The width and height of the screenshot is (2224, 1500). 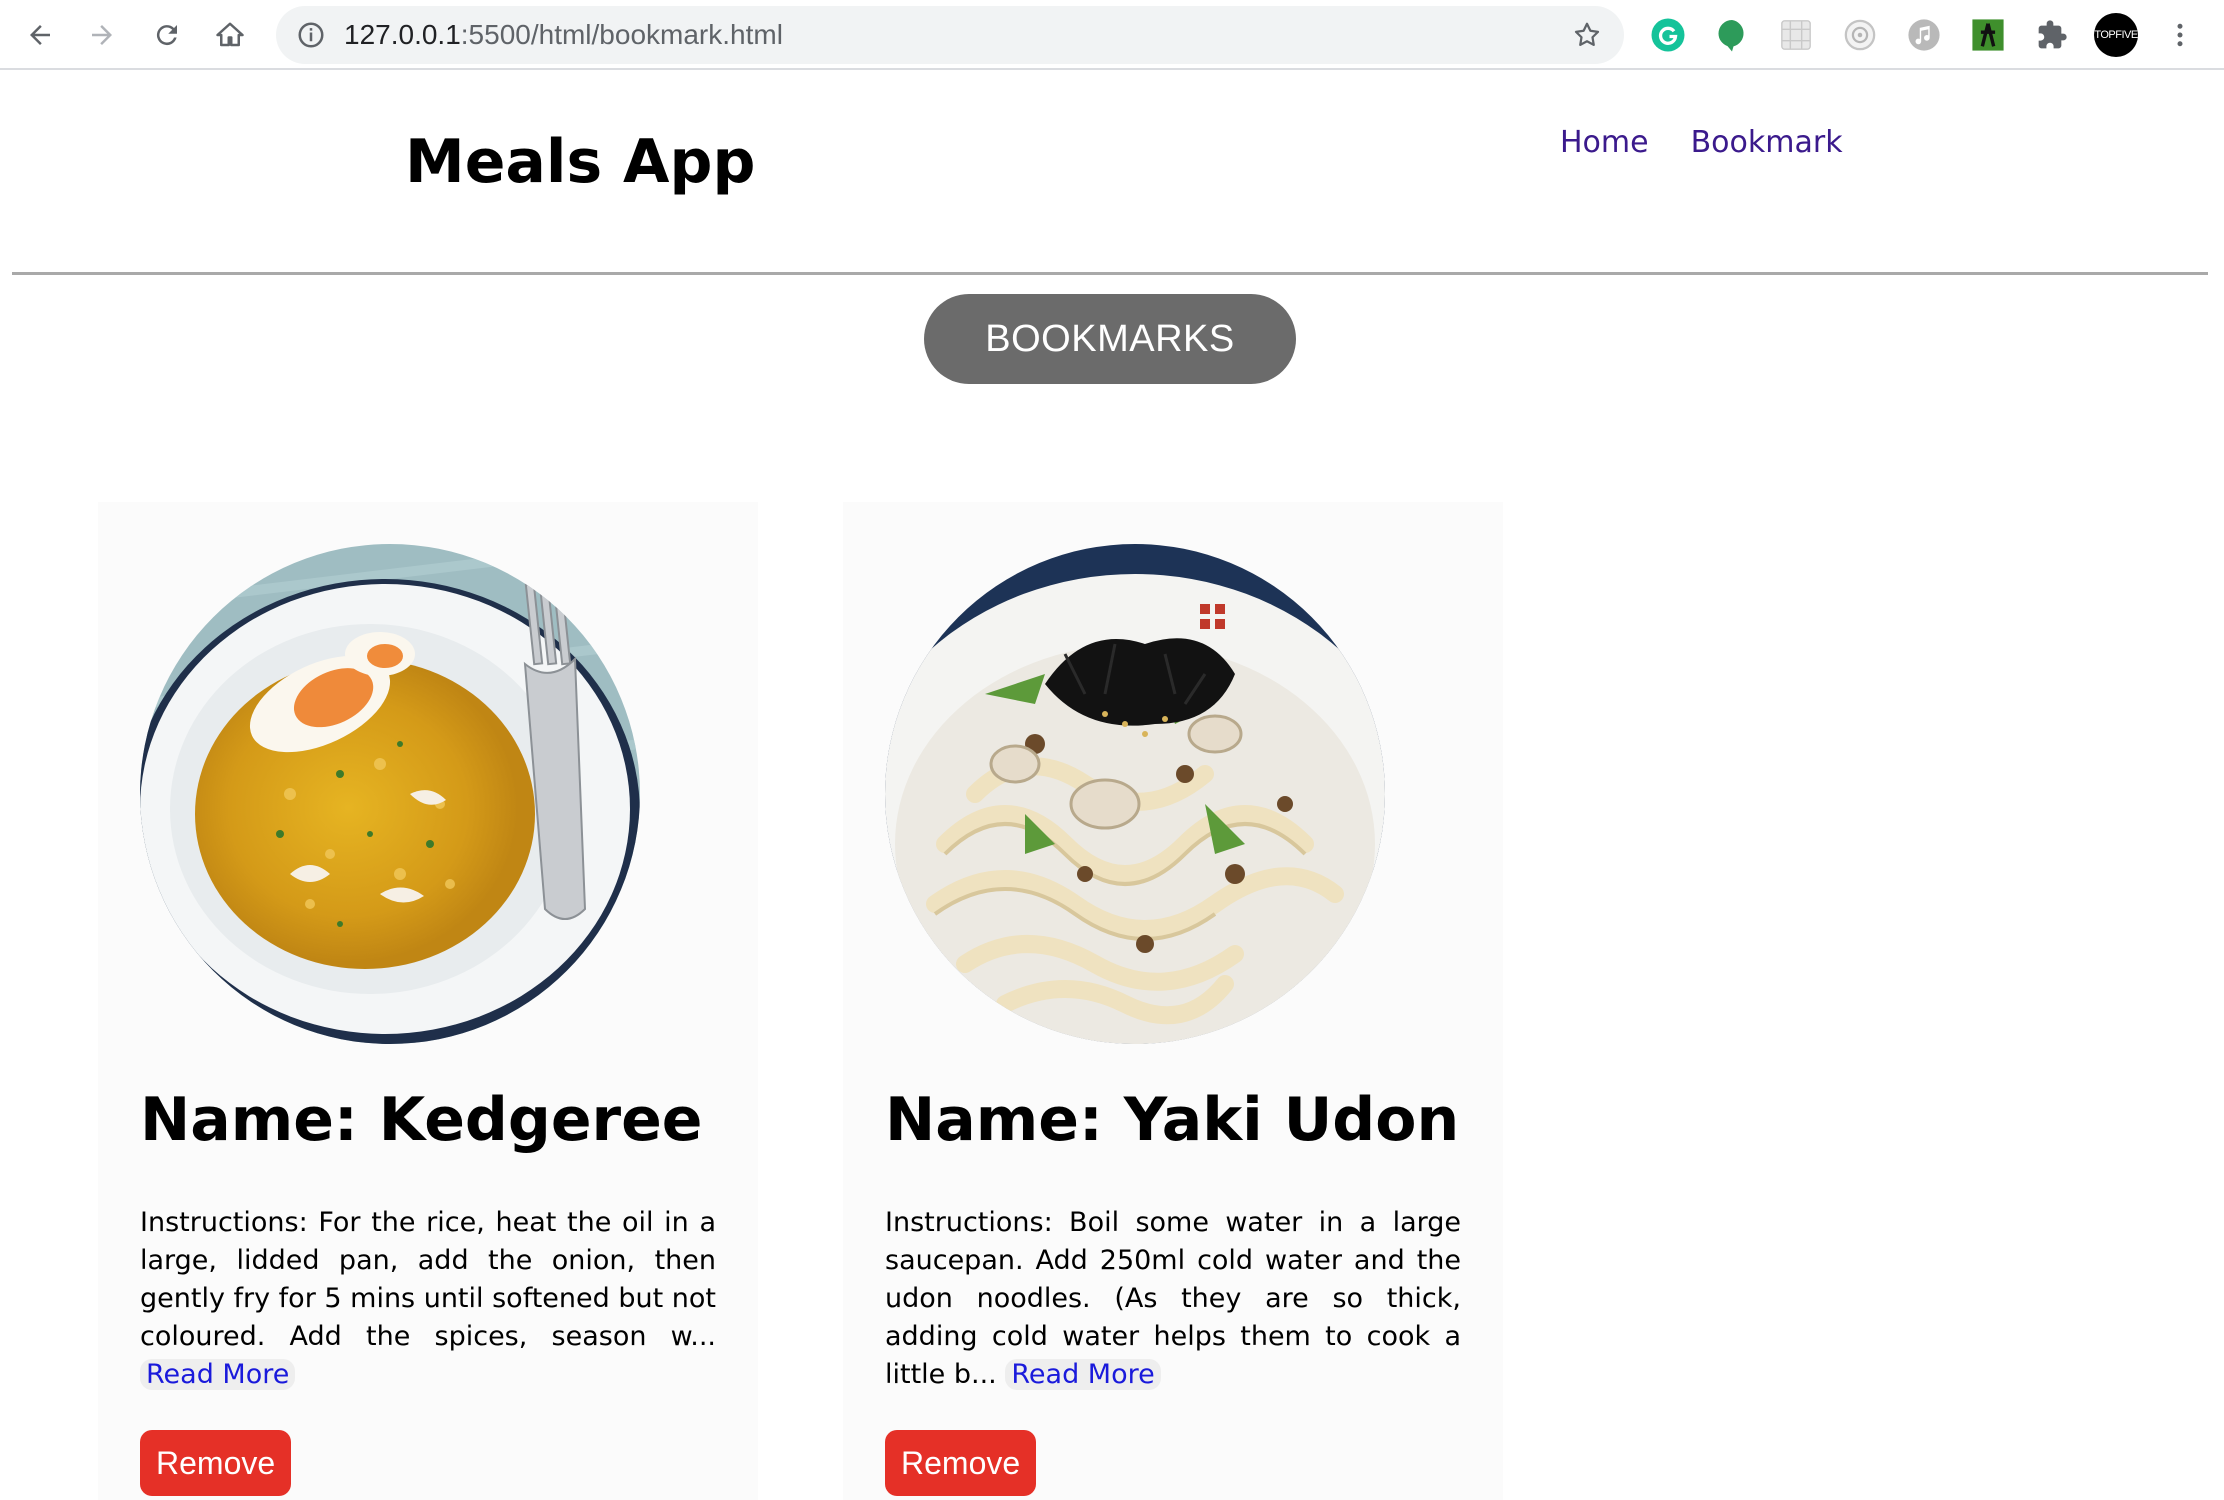 What do you see at coordinates (1110, 339) in the screenshot?
I see `bookmarks-heading-badge: BOOKMARKS` at bounding box center [1110, 339].